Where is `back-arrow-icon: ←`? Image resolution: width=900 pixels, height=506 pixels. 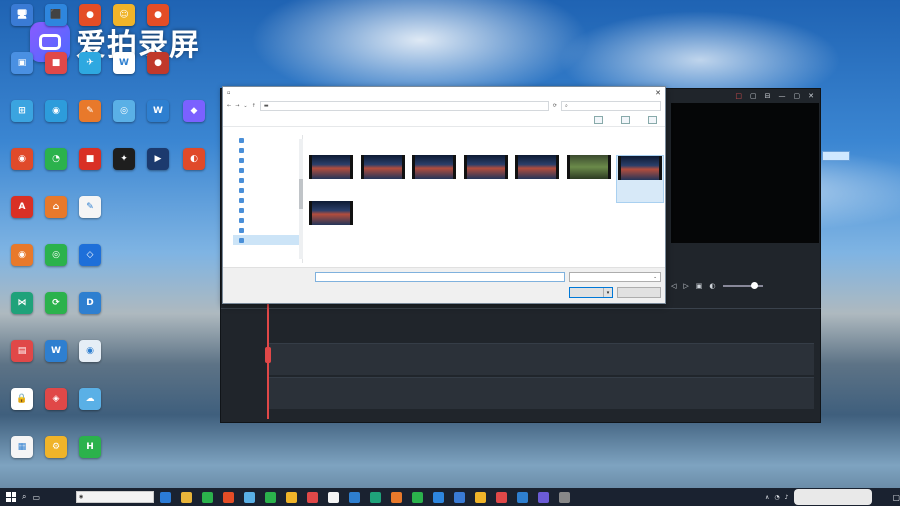
back-arrow-icon: ← is located at coordinates (229, 106).